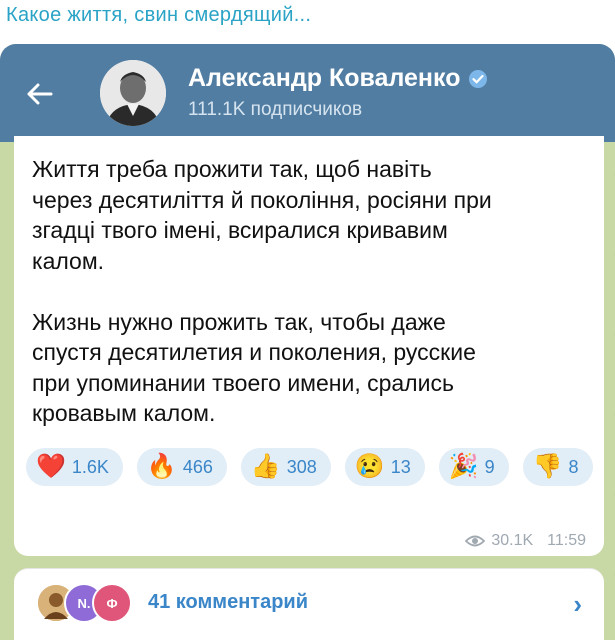 The image size is (615, 640). I want to click on fire-icon: 🔥, so click(161, 466).